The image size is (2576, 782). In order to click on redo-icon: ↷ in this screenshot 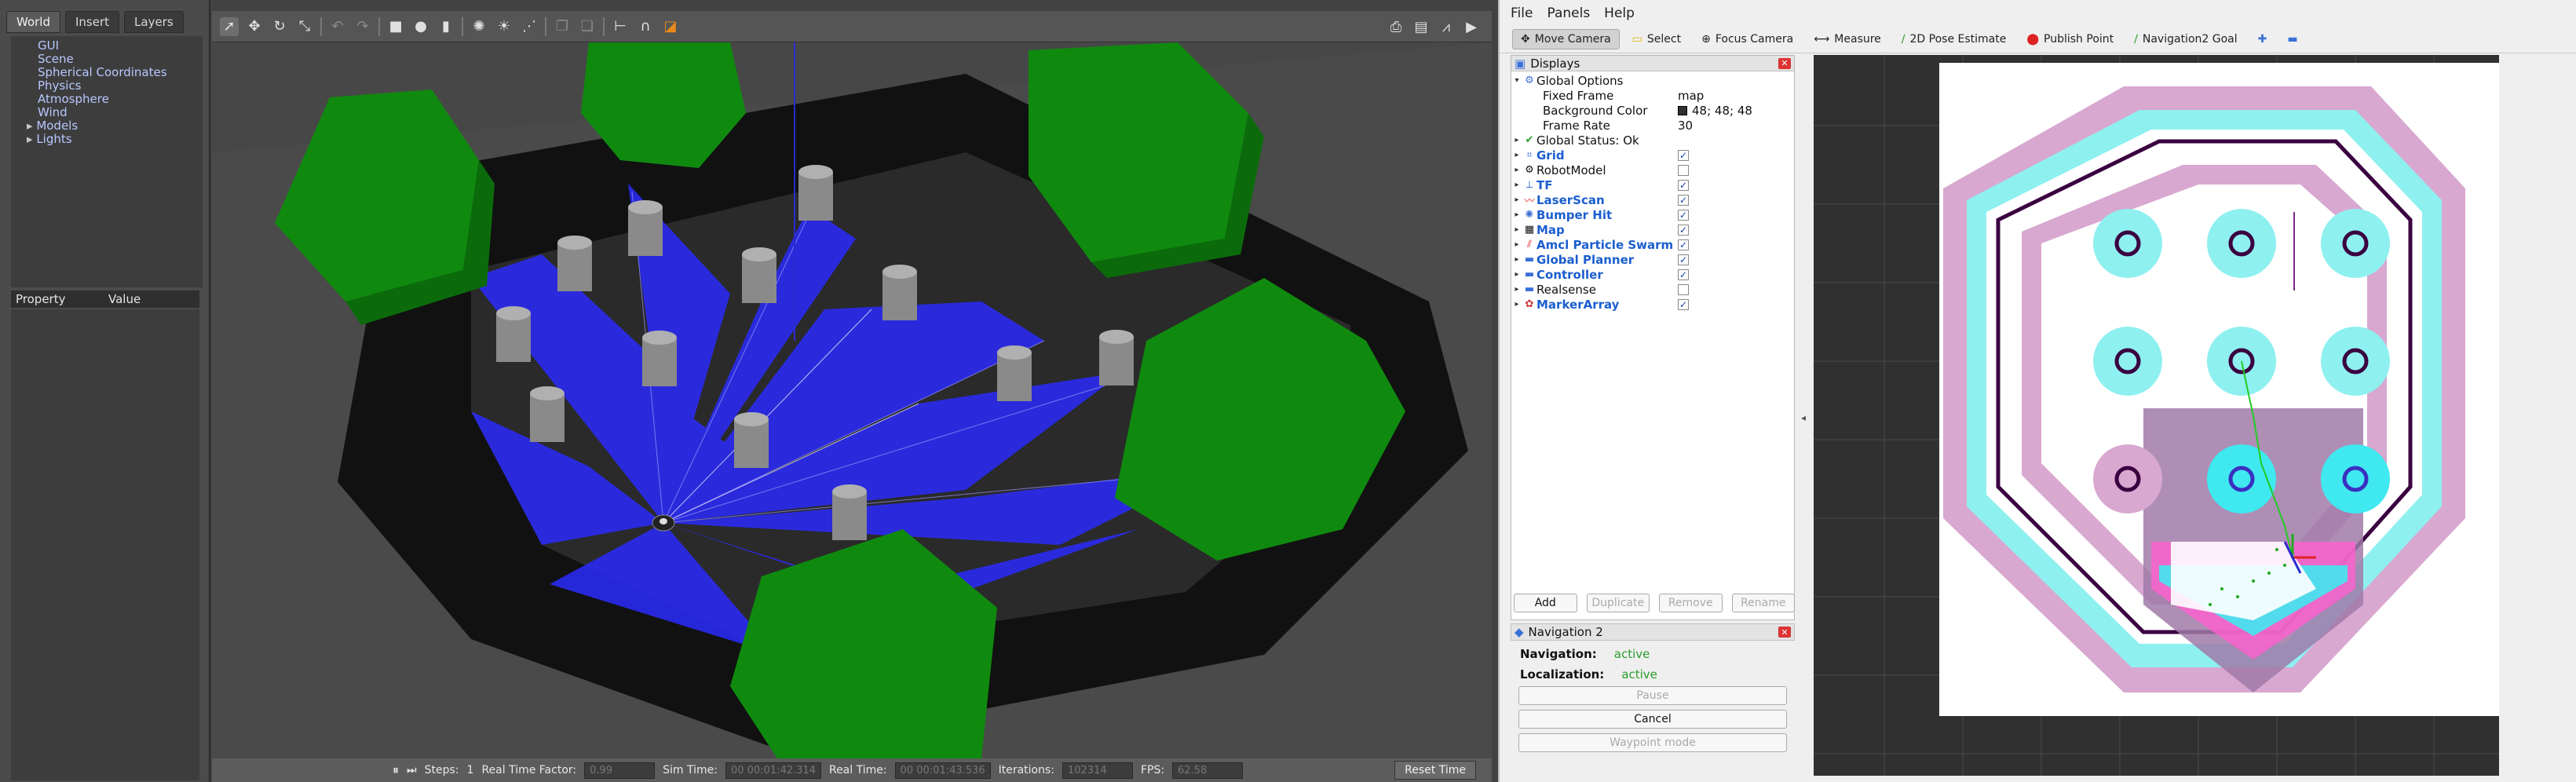, I will do `click(362, 26)`.